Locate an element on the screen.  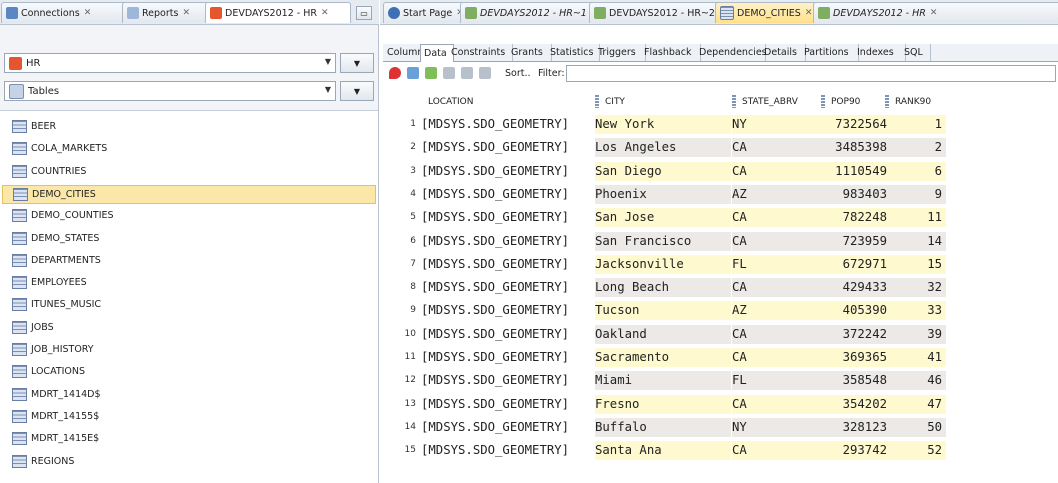
table-list-item: DEMO_STATES is located at coordinates (188, 238).